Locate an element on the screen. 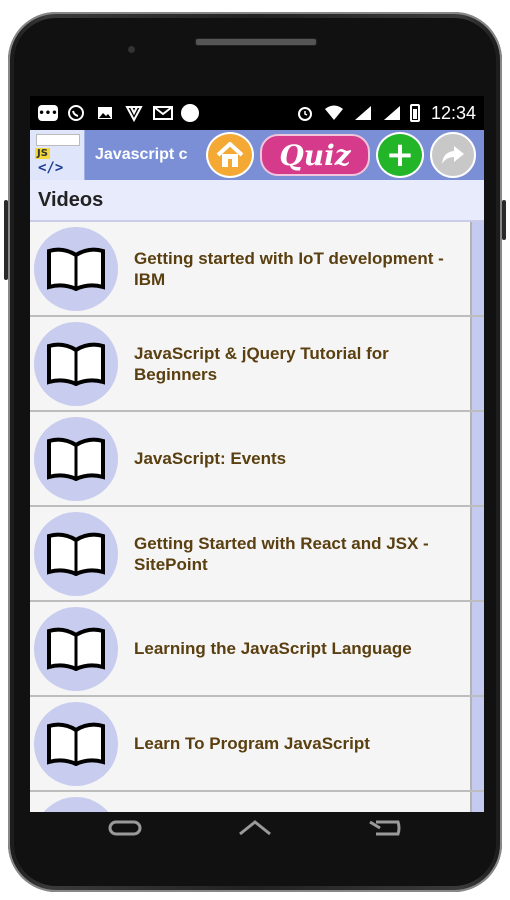 The height and width of the screenshot is (900, 510). list-item: JavaScript: Events is located at coordinates (257, 459).